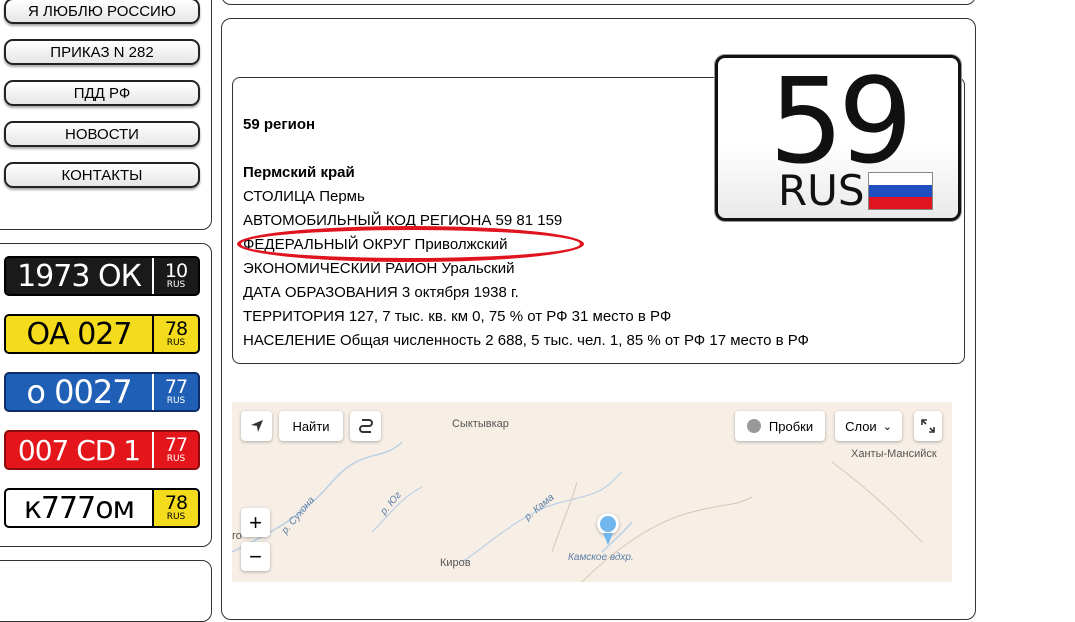 This screenshot has width=1075, height=622. I want to click on region-plate-image: 59 RUS, so click(838, 136).